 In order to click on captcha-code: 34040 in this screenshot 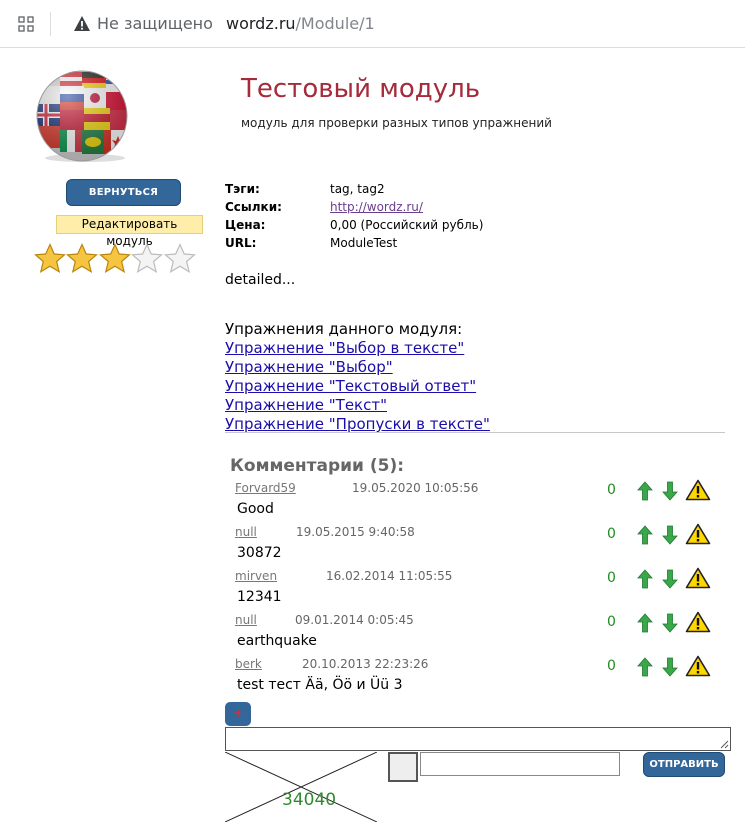, I will do `click(309, 800)`.